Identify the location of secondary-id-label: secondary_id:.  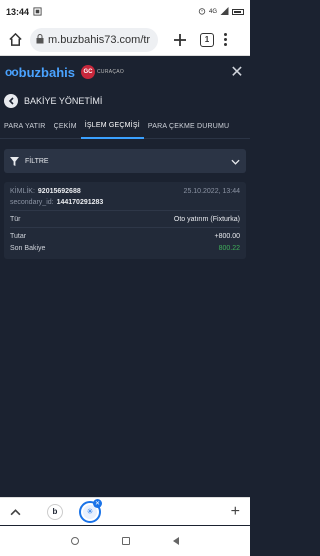
(32, 202).